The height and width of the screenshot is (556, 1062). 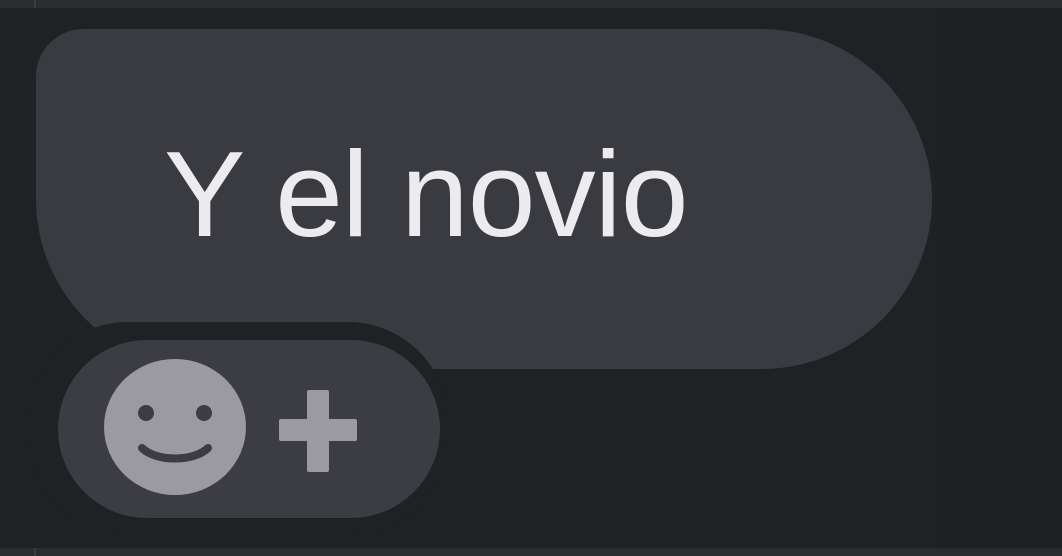 What do you see at coordinates (146, 413) in the screenshot?
I see `emoji-left-eye` at bounding box center [146, 413].